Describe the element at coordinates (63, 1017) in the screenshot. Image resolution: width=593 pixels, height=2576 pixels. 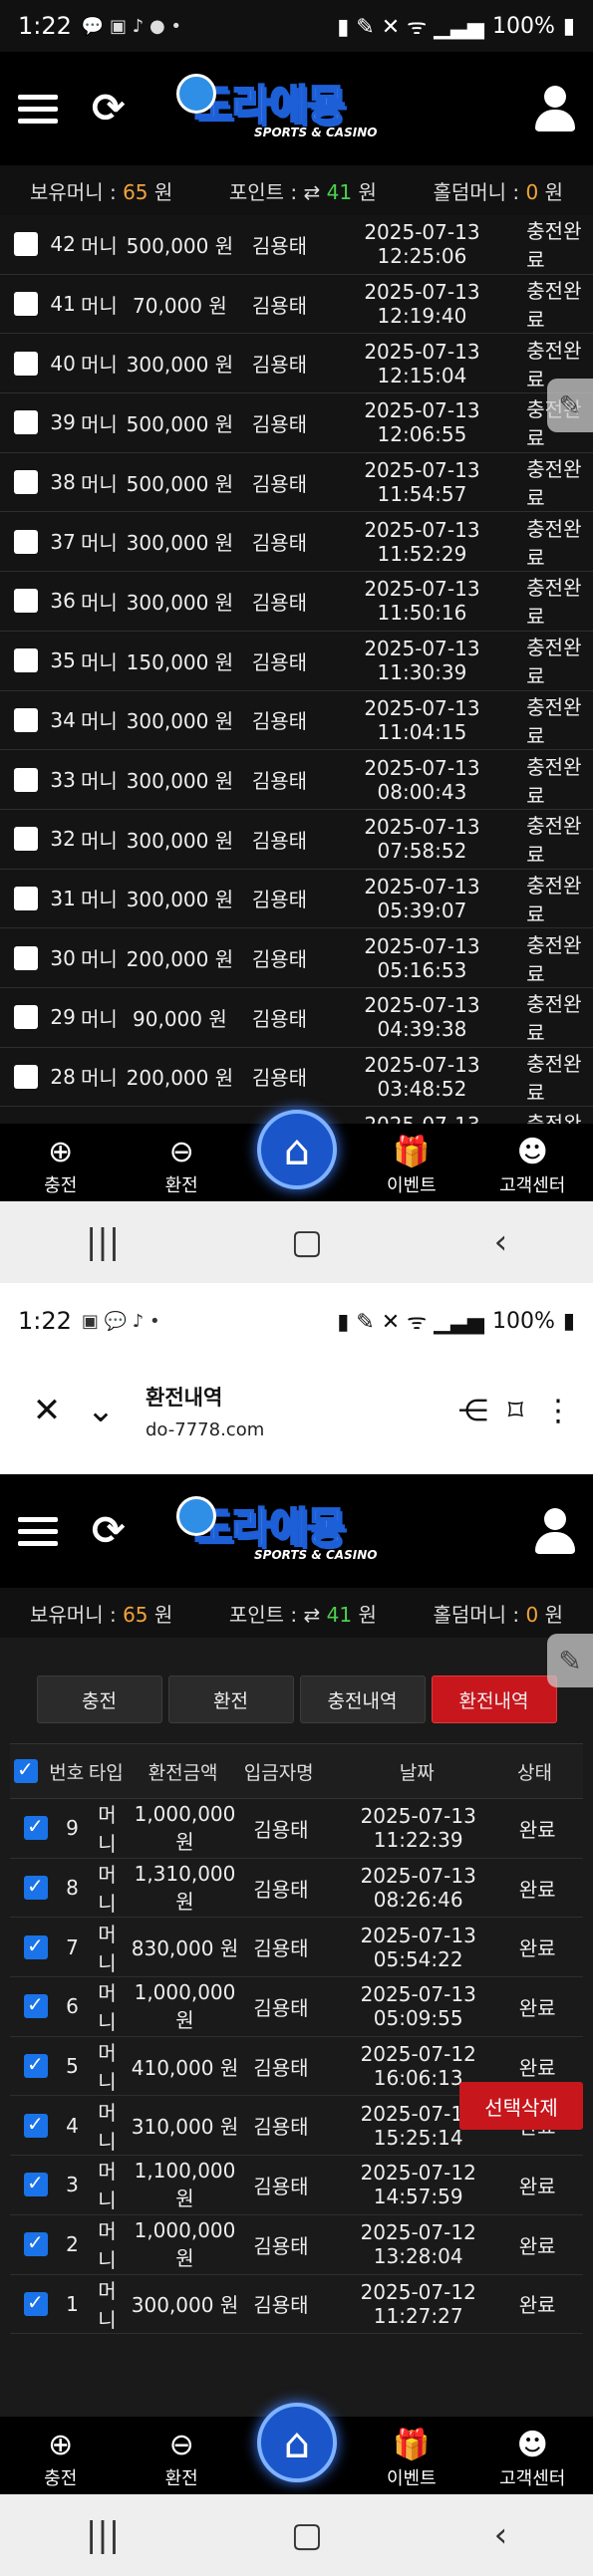
I see `row-no: 29` at that location.